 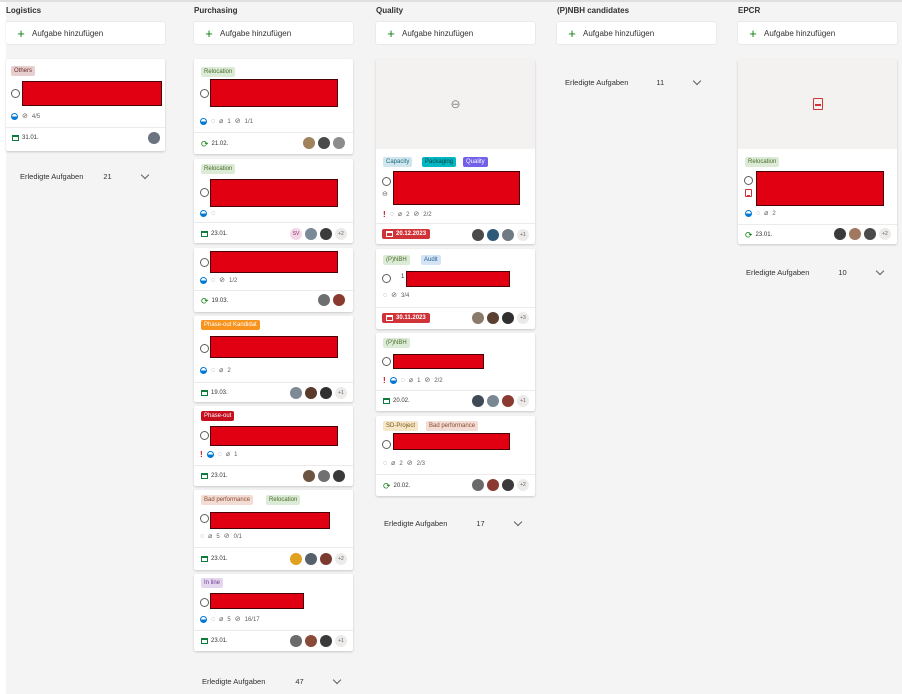 I want to click on due-date-text: 31.01., so click(x=30, y=138).